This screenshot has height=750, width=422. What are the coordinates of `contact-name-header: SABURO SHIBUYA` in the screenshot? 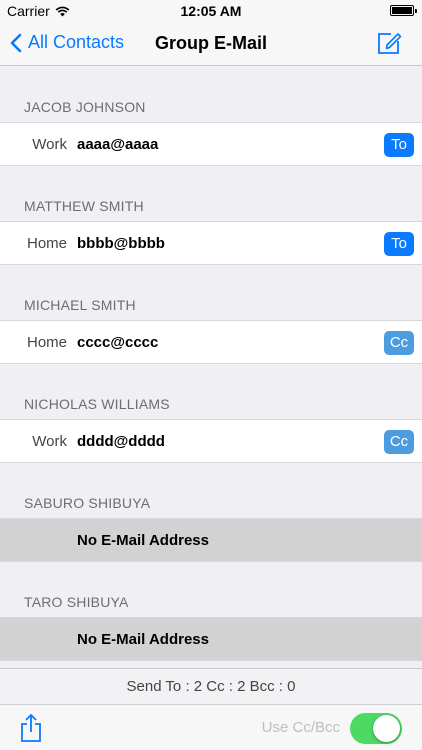 It's located at (87, 503).